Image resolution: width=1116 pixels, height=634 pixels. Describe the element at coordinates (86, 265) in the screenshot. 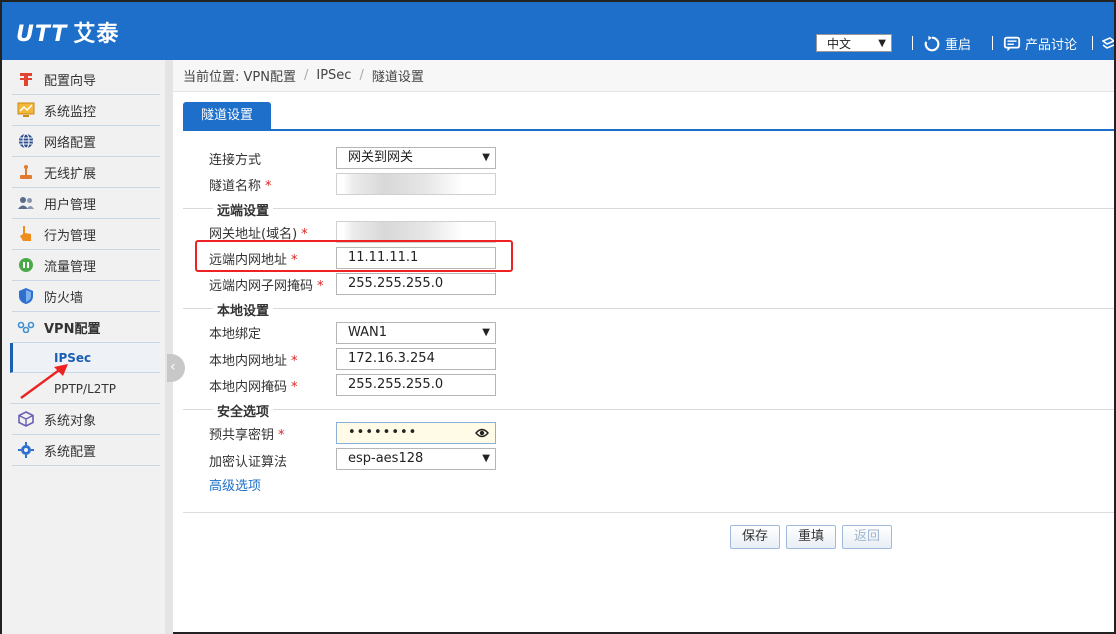

I see `sidebar-item-traffic: 流量管理` at that location.